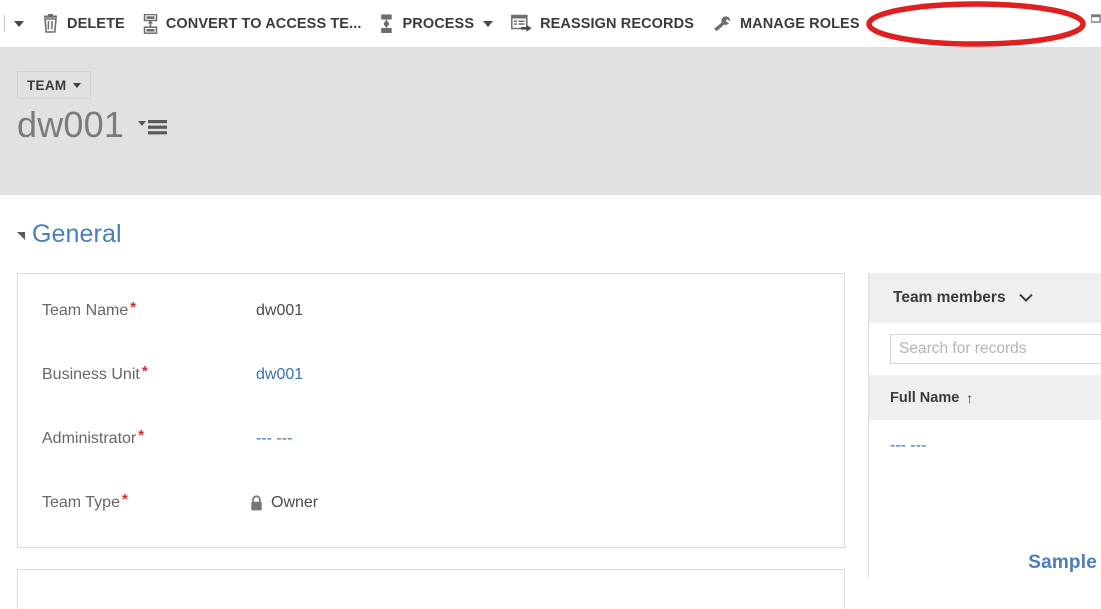  What do you see at coordinates (908, 446) in the screenshot?
I see `grid-cell-full-name: --- ---` at bounding box center [908, 446].